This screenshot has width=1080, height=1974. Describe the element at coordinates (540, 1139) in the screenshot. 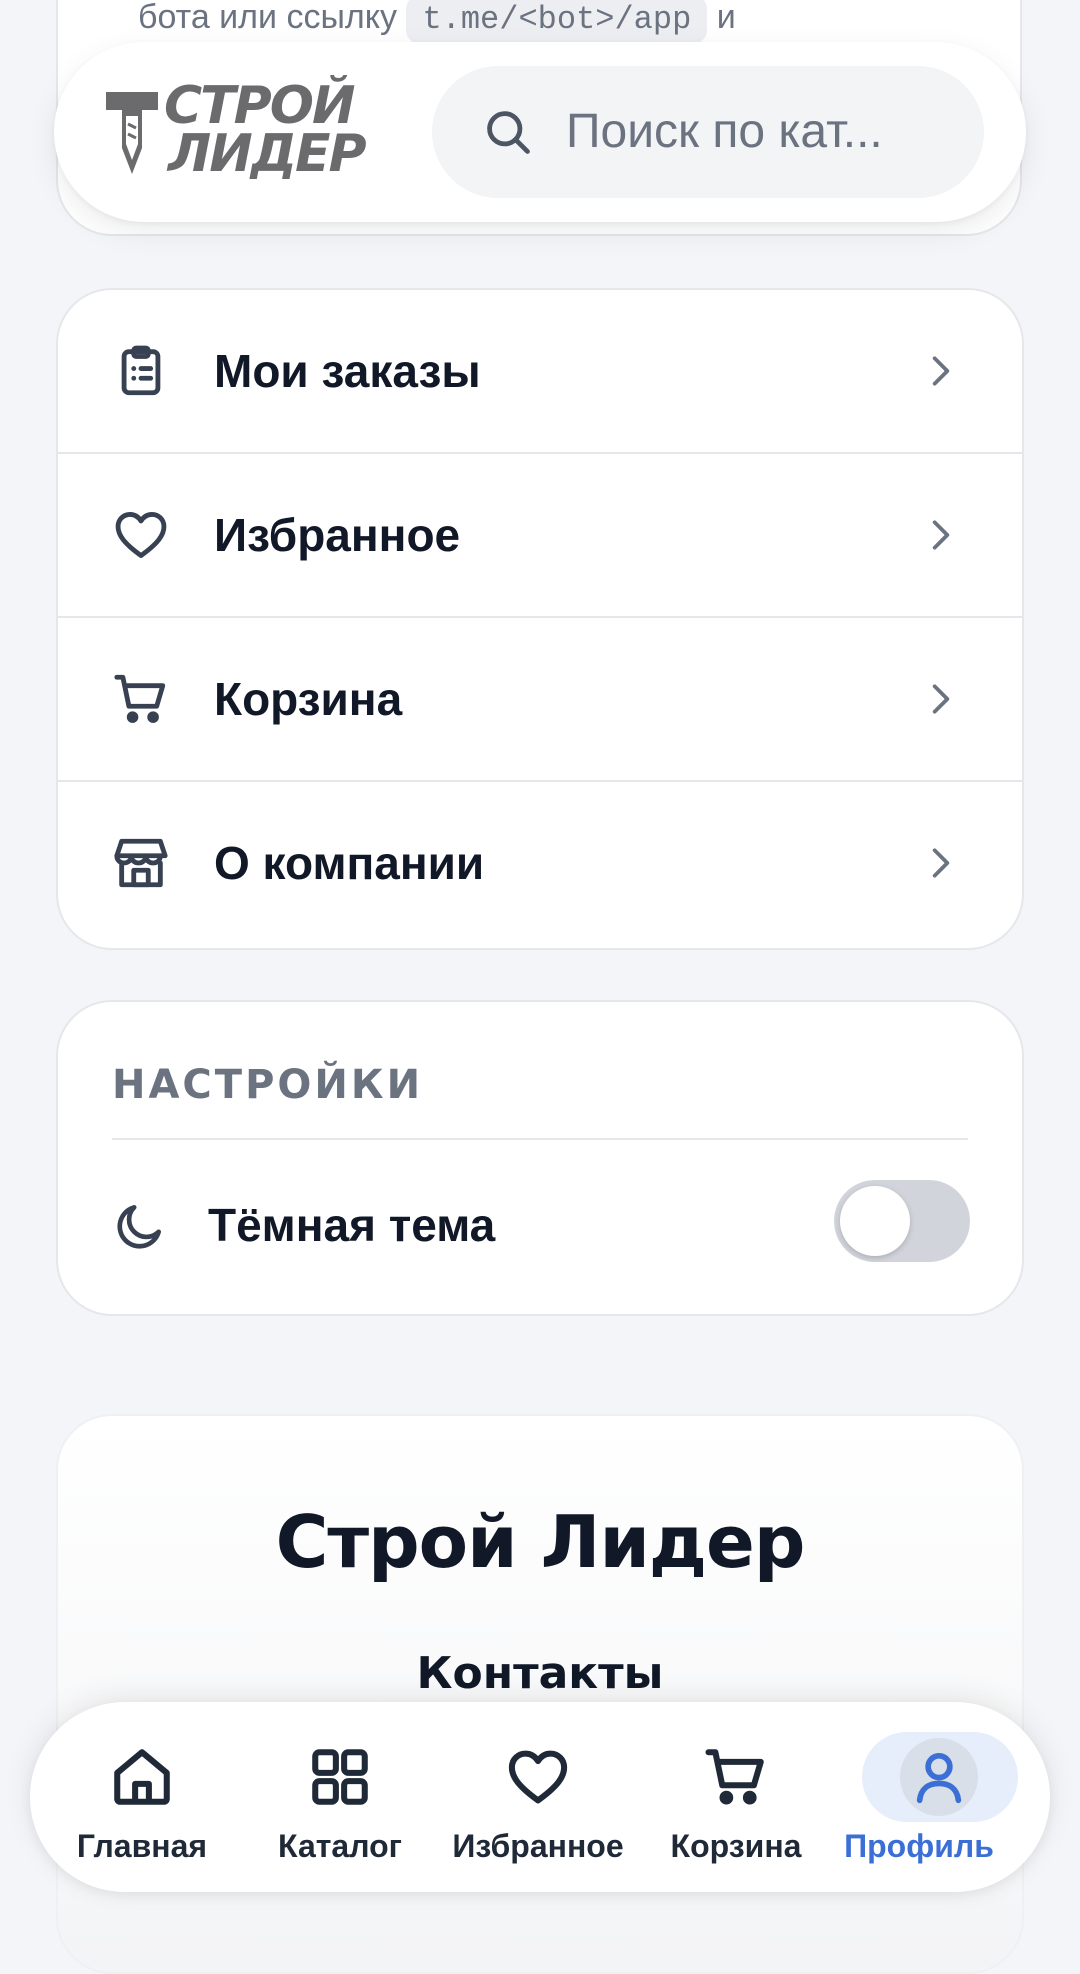

I see `settings-divider` at that location.